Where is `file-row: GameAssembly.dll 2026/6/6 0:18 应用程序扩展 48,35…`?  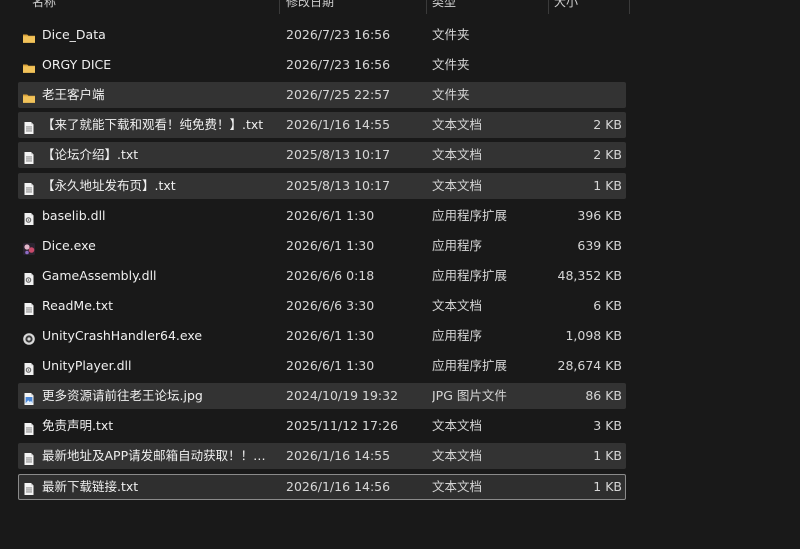 file-row: GameAssembly.dll 2026/6/6 0:18 应用程序扩展 48,35… is located at coordinates (322, 276).